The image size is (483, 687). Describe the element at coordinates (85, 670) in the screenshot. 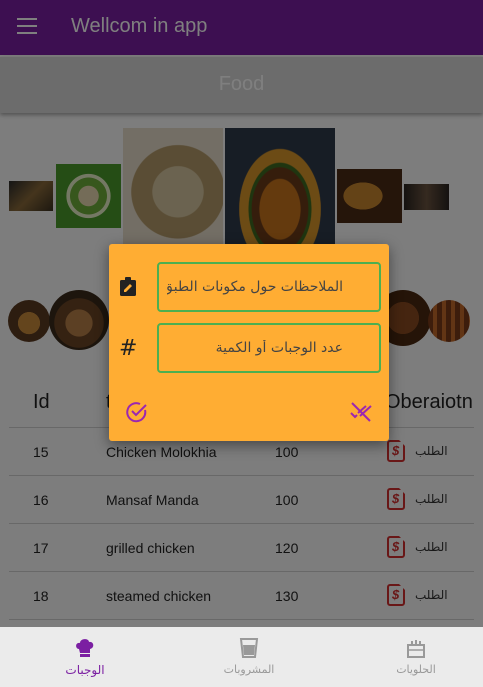

I see `nav-label-meals: الوجبات` at that location.